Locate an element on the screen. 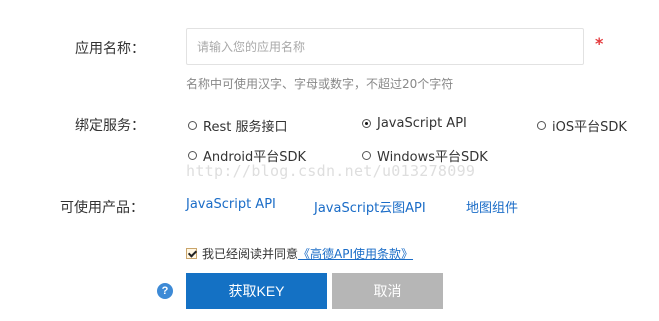  service-option-label: Rest 服务接口 is located at coordinates (245, 127).